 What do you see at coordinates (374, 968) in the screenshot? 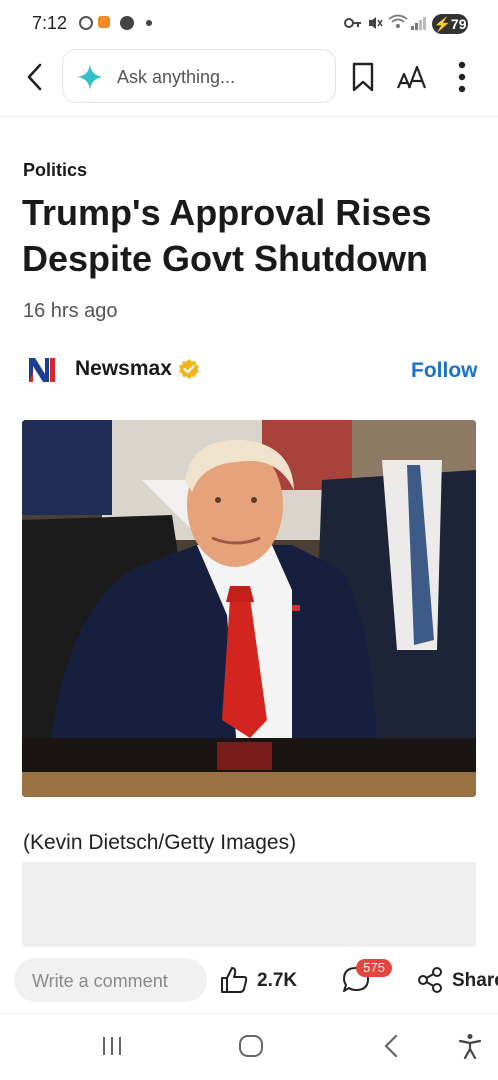
I see `comment-count-badge: 575` at bounding box center [374, 968].